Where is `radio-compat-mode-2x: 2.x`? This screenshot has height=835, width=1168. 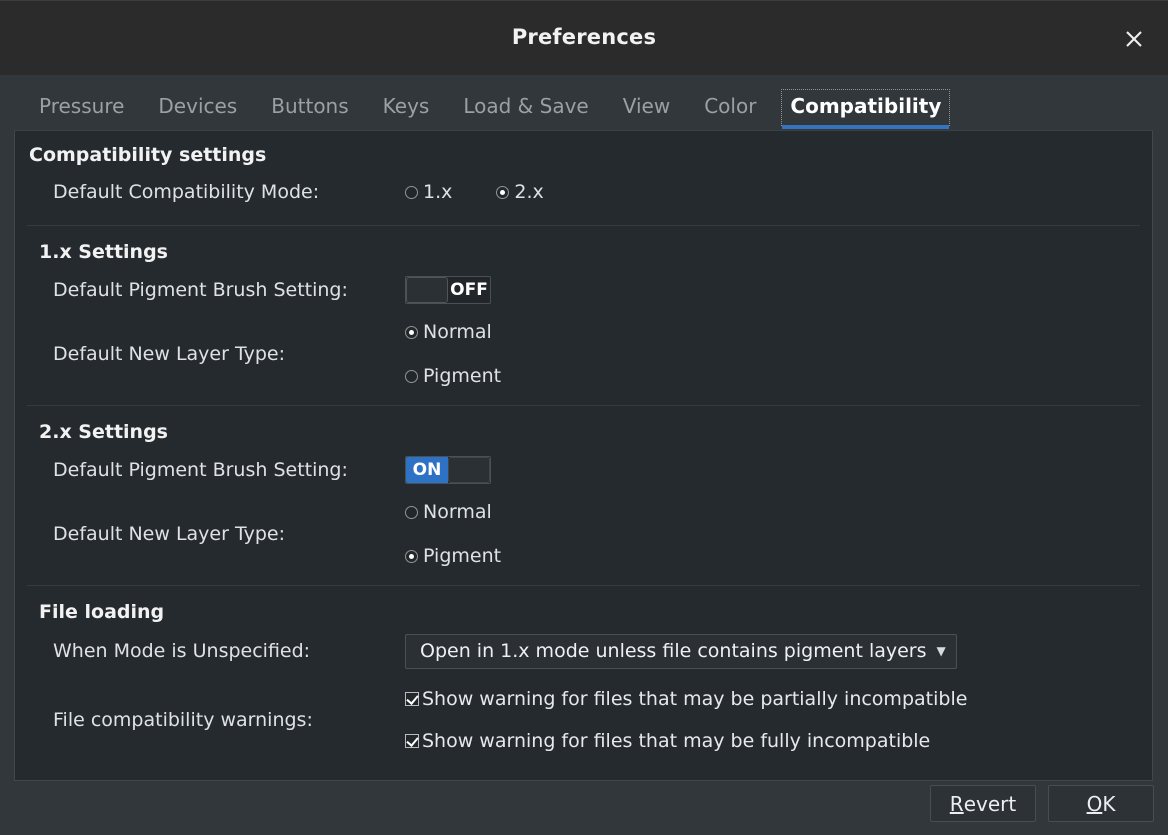 radio-compat-mode-2x: 2.x is located at coordinates (520, 192).